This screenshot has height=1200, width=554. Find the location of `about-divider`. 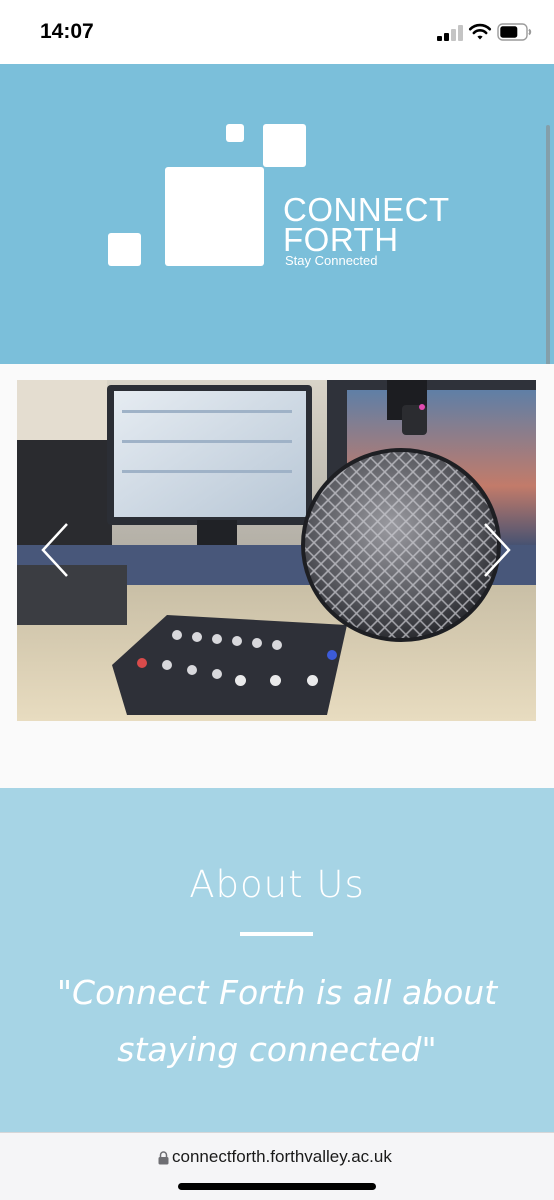

about-divider is located at coordinates (276, 934).